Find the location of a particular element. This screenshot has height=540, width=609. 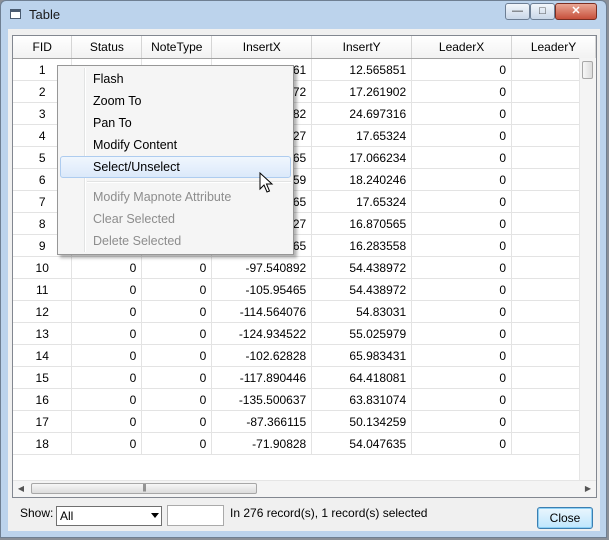

table-row: 10 0 0 -97.540892 54.438972 0 is located at coordinates (304, 267).